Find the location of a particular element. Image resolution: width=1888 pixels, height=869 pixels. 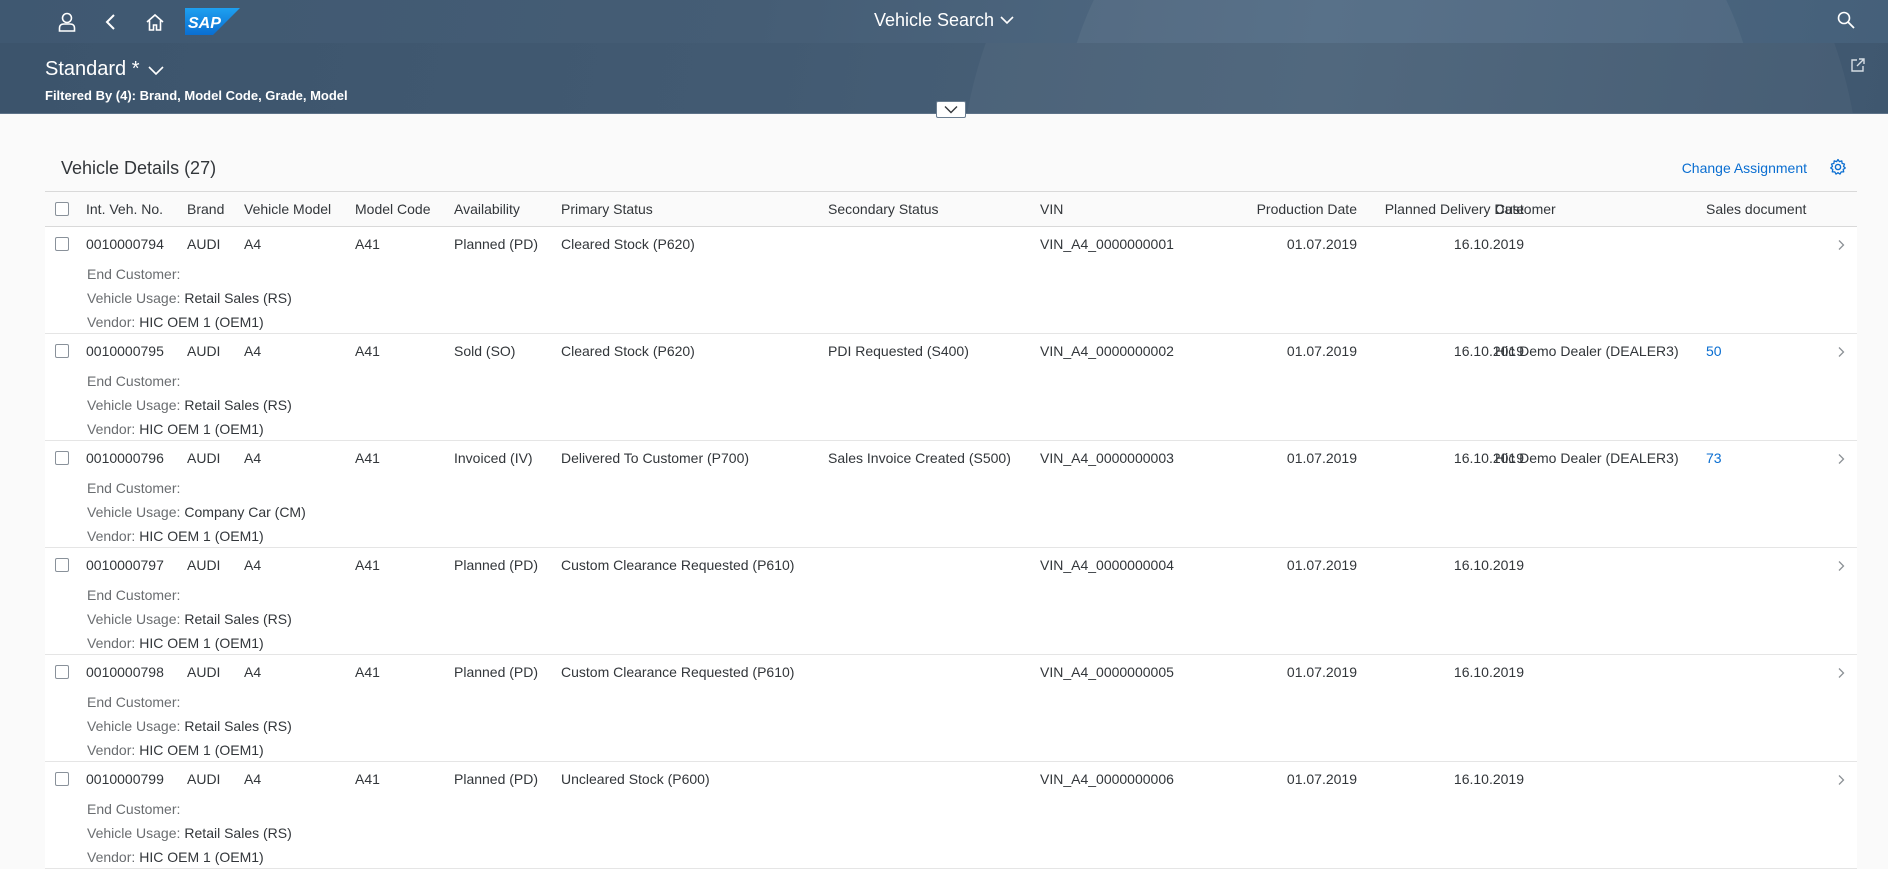

customer-cell: Hic Demo Dealer (DEALER3) is located at coordinates (1587, 351).